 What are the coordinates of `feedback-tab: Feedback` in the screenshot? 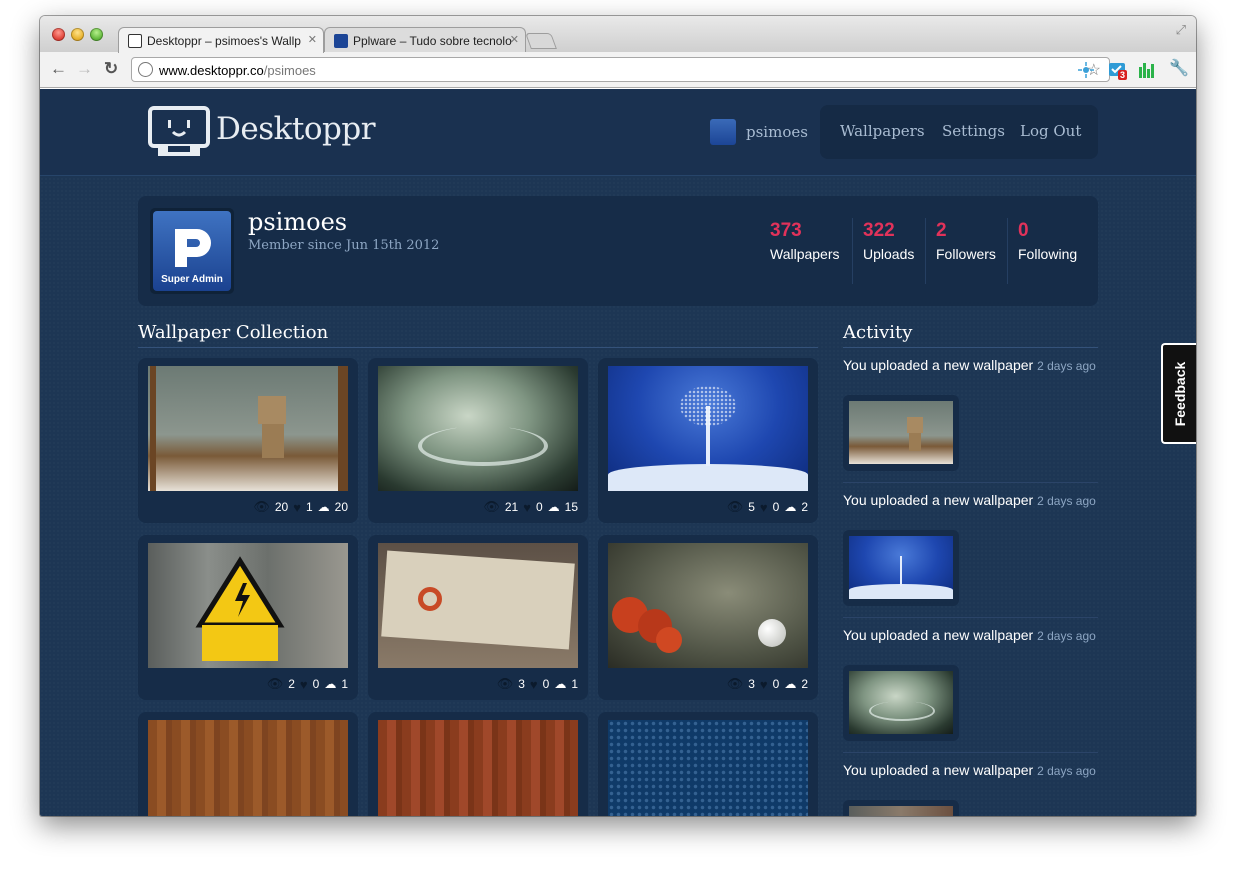 It's located at (1178, 393).